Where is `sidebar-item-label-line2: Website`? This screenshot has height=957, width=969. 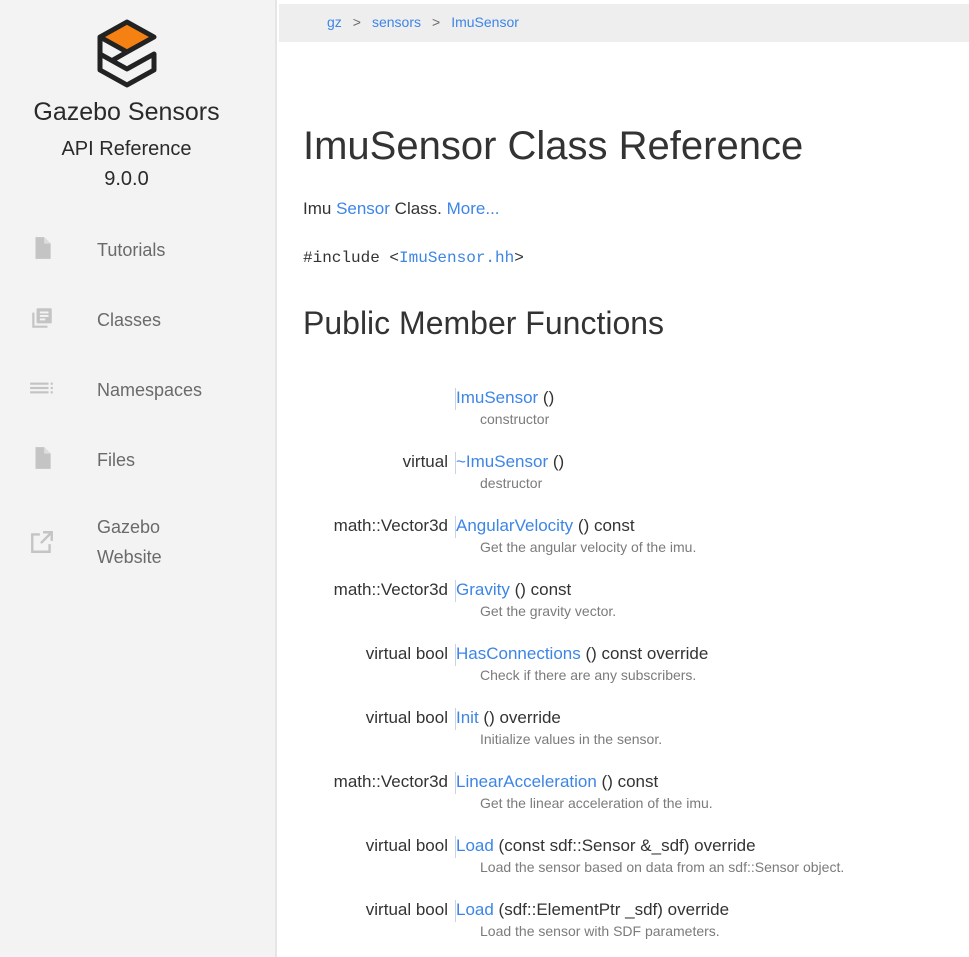
sidebar-item-label-line2: Website is located at coordinates (129, 557).